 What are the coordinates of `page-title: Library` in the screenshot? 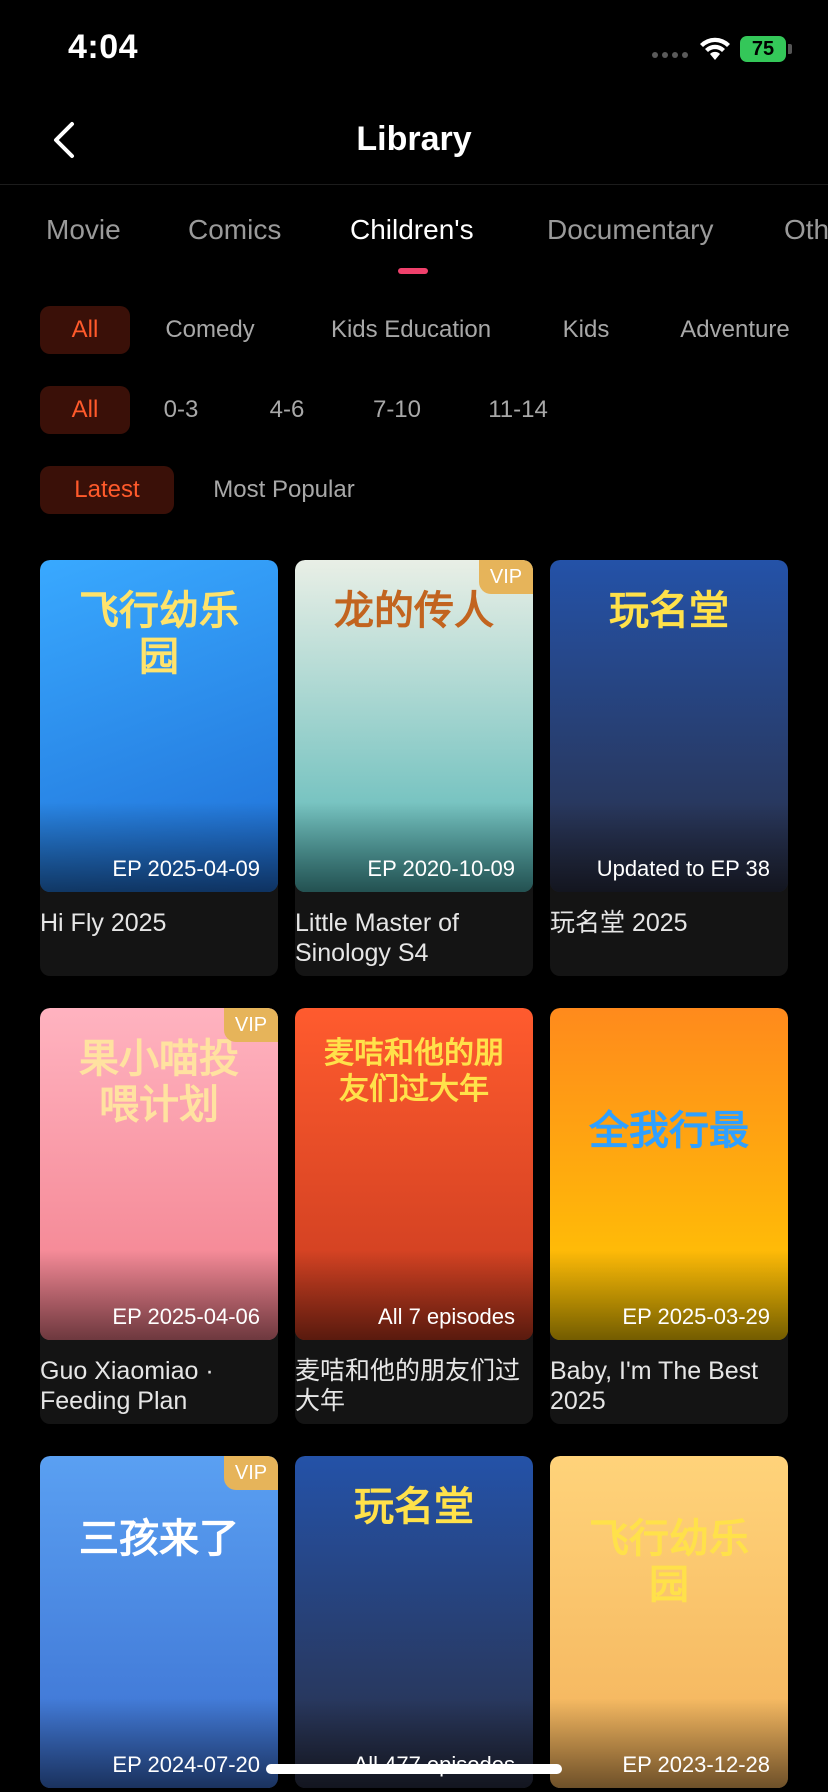 It's located at (414, 139).